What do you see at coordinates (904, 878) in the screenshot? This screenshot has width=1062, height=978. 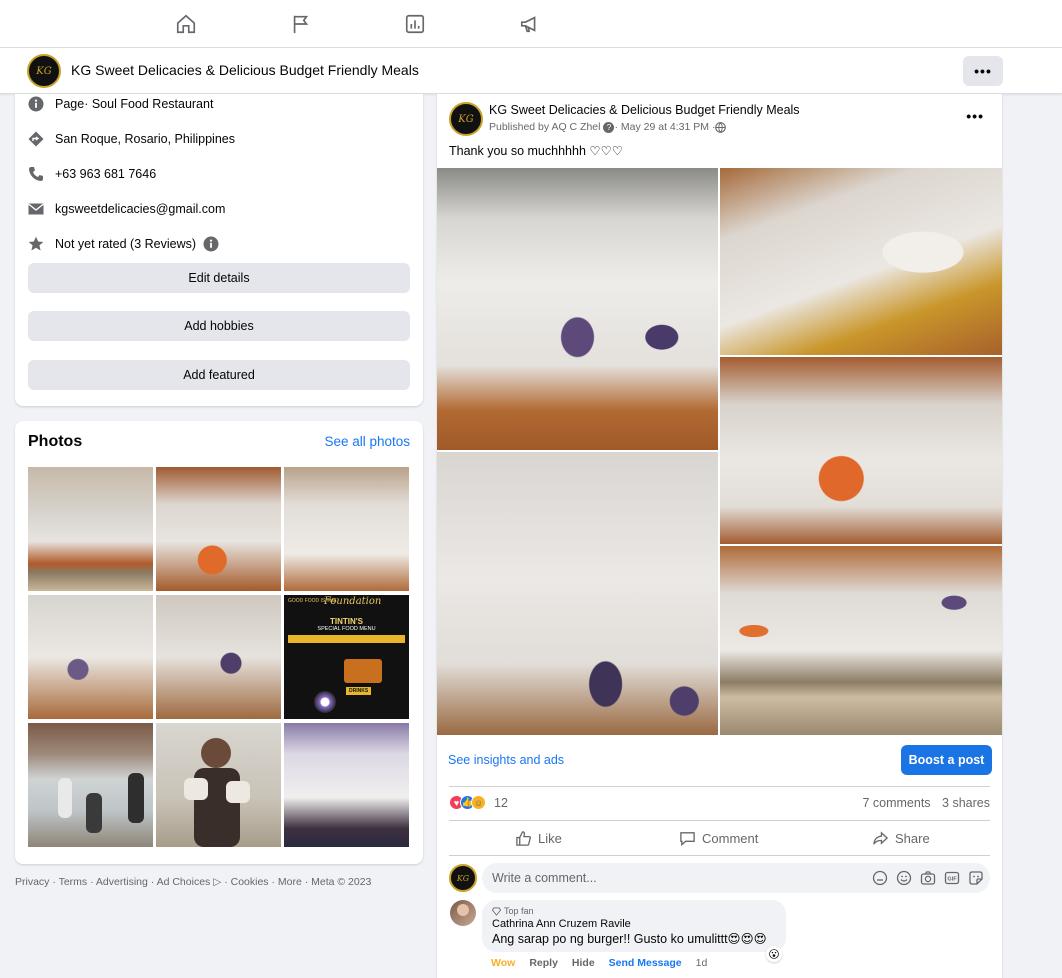 I see `emoji-icon` at bounding box center [904, 878].